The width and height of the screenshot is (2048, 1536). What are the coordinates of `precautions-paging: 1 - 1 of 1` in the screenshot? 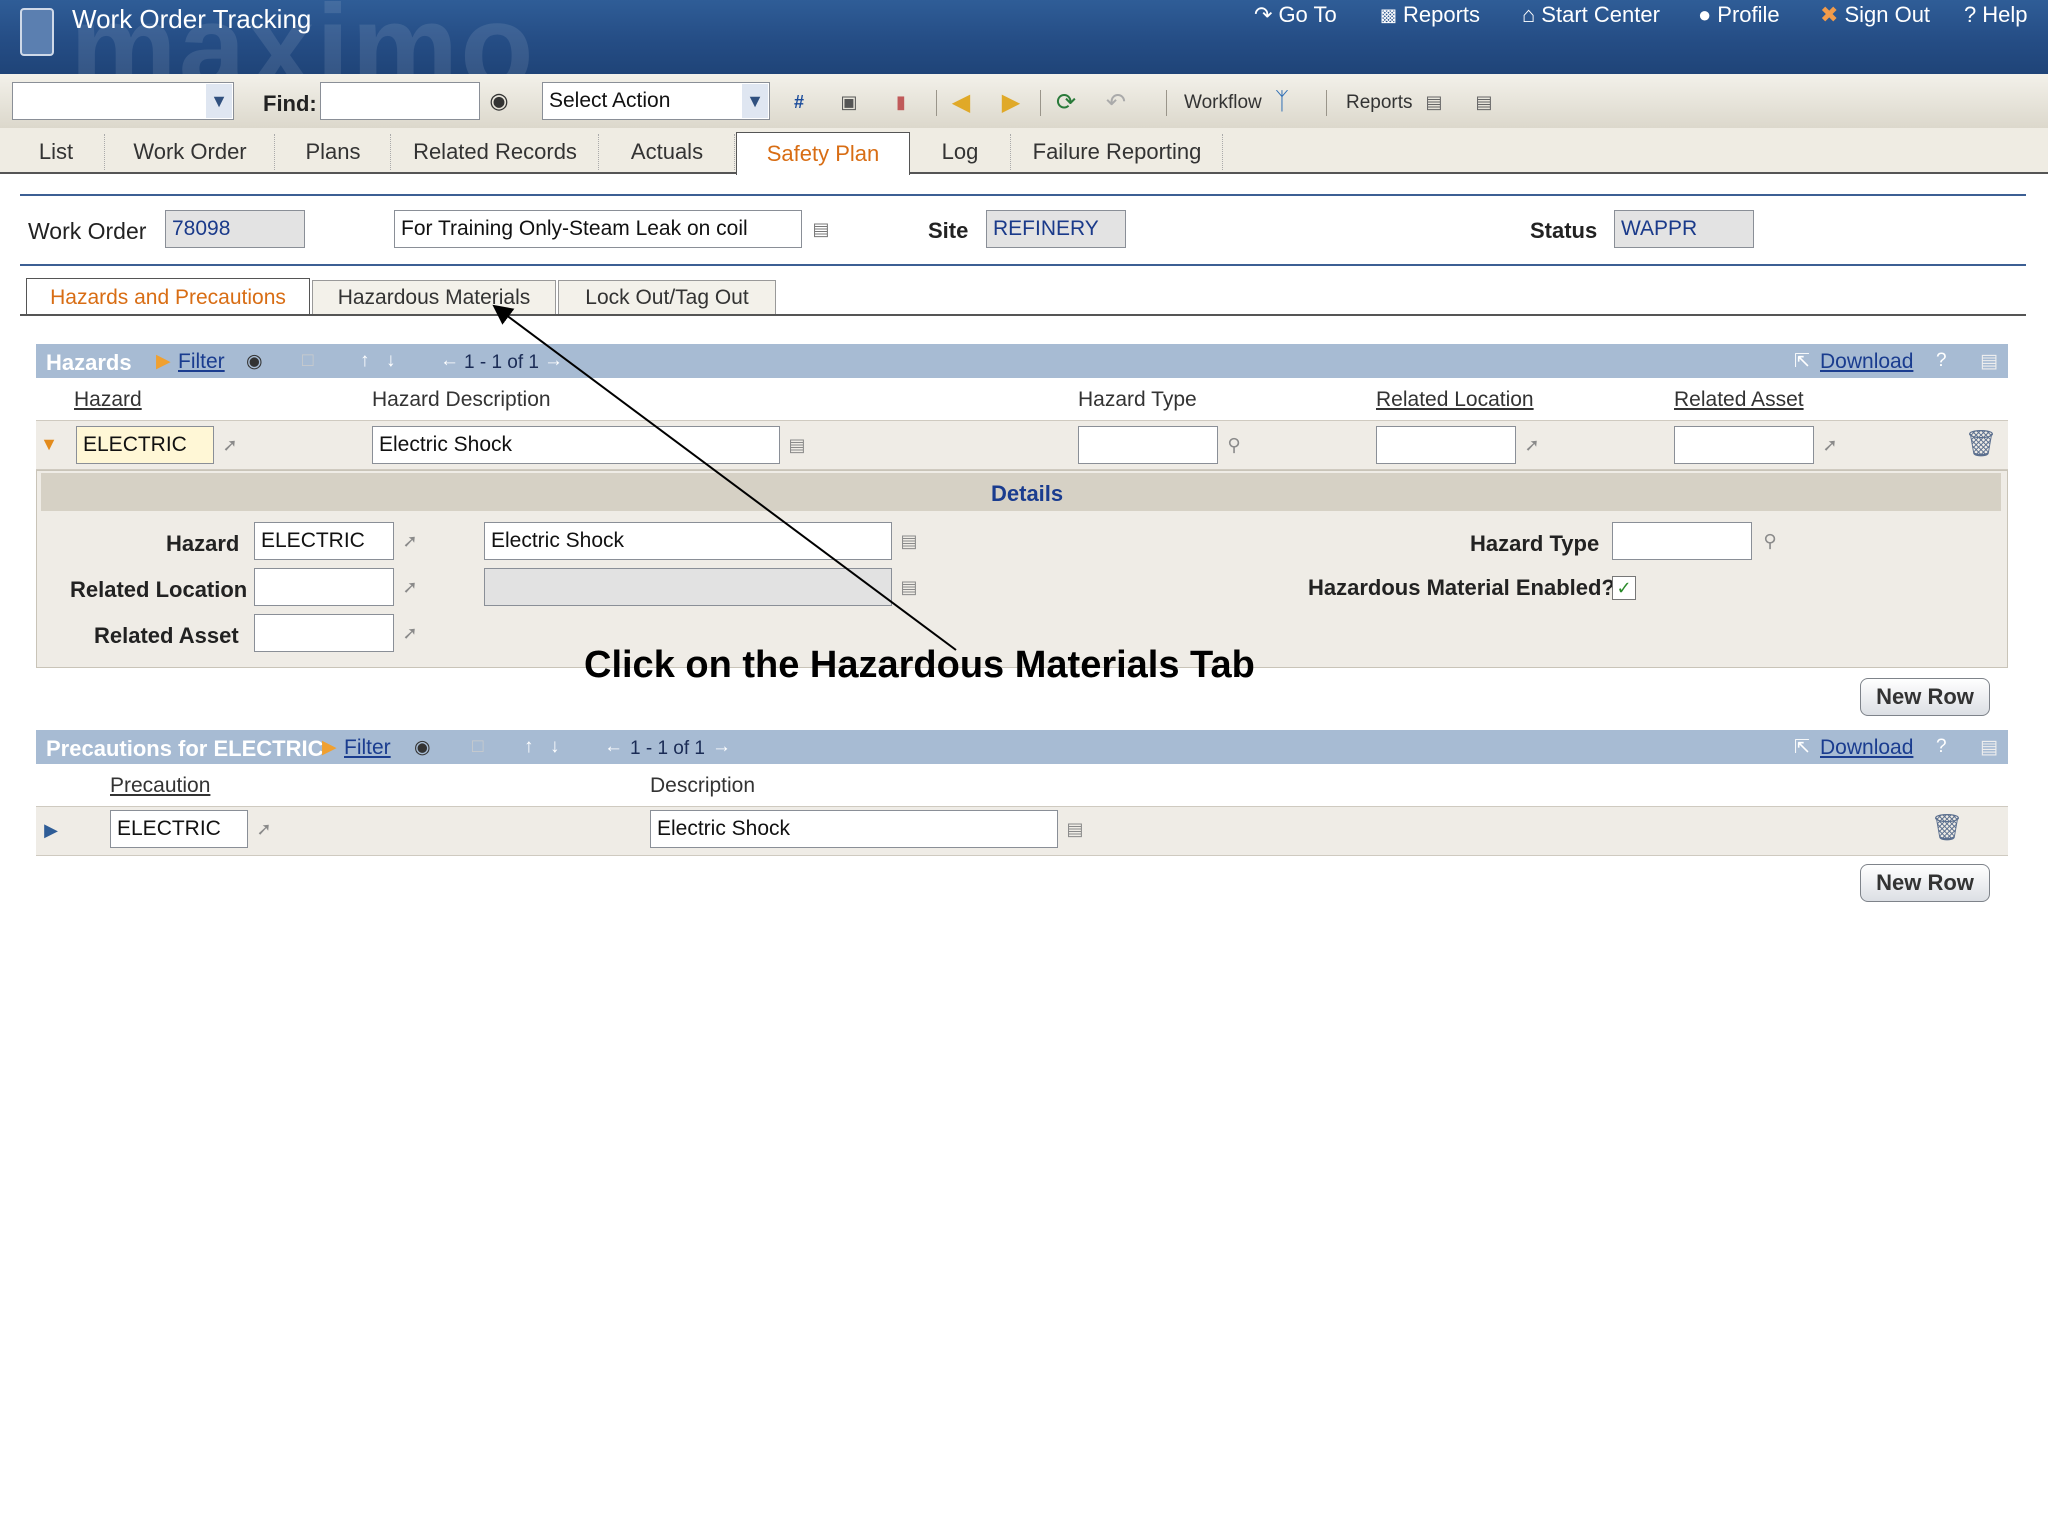 It's located at (667, 748).